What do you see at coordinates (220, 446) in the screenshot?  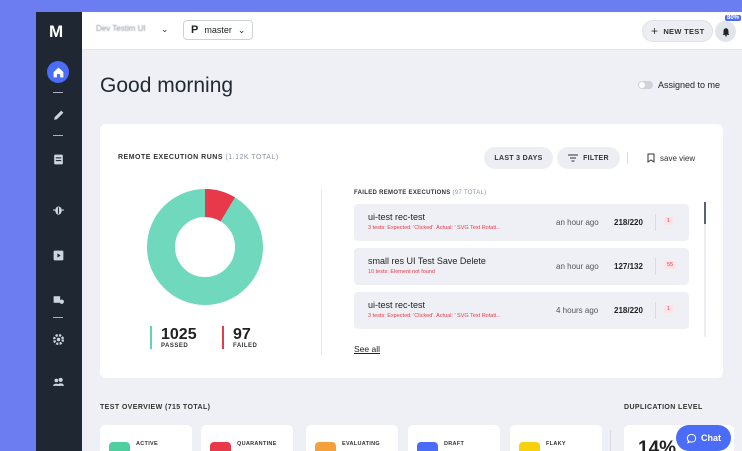 I see `quarantine-icon` at bounding box center [220, 446].